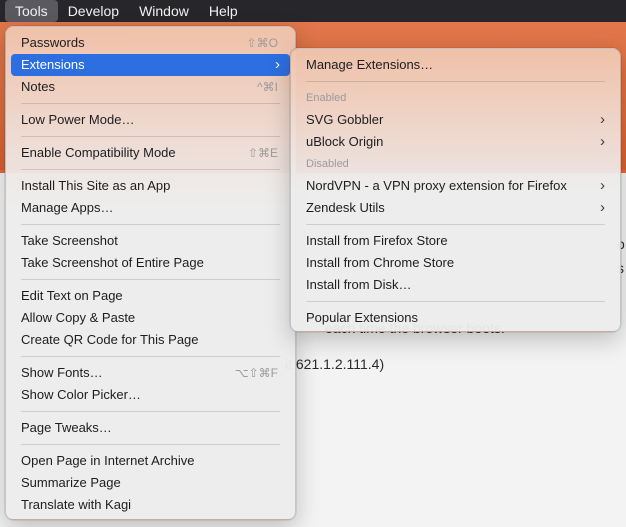 The image size is (626, 527). Describe the element at coordinates (72, 295) in the screenshot. I see `menu-item-label: Edit Text on Page` at that location.